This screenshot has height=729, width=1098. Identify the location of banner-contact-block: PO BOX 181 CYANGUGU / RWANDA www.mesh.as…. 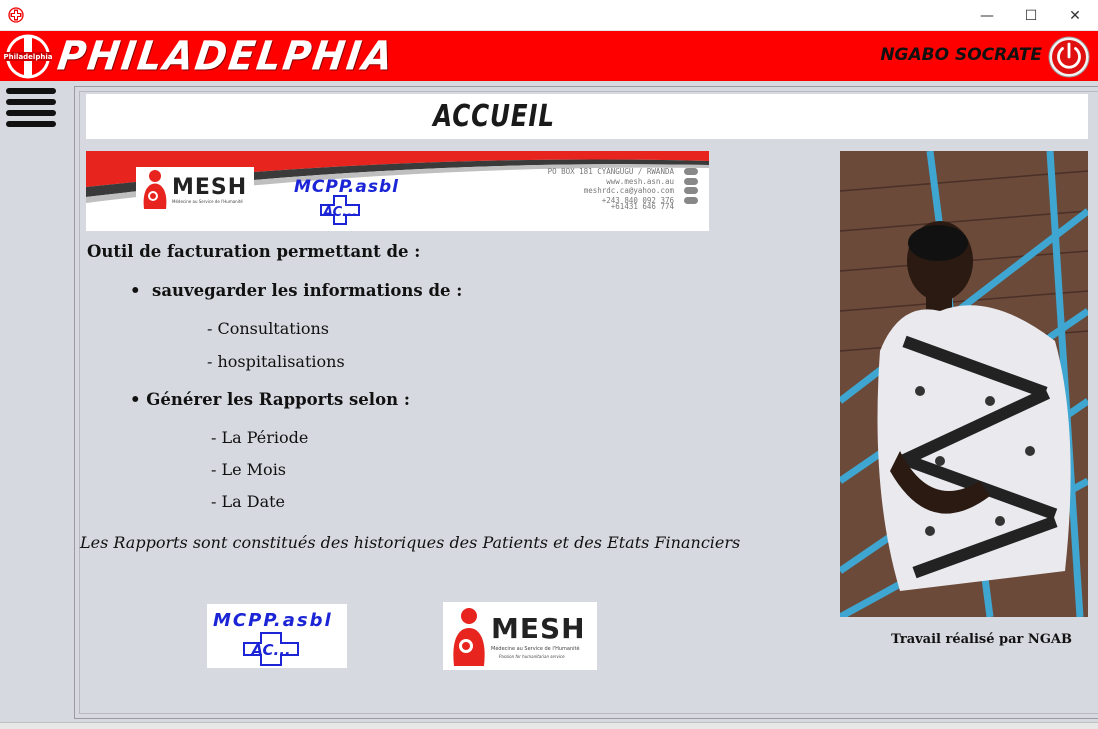
(610, 189).